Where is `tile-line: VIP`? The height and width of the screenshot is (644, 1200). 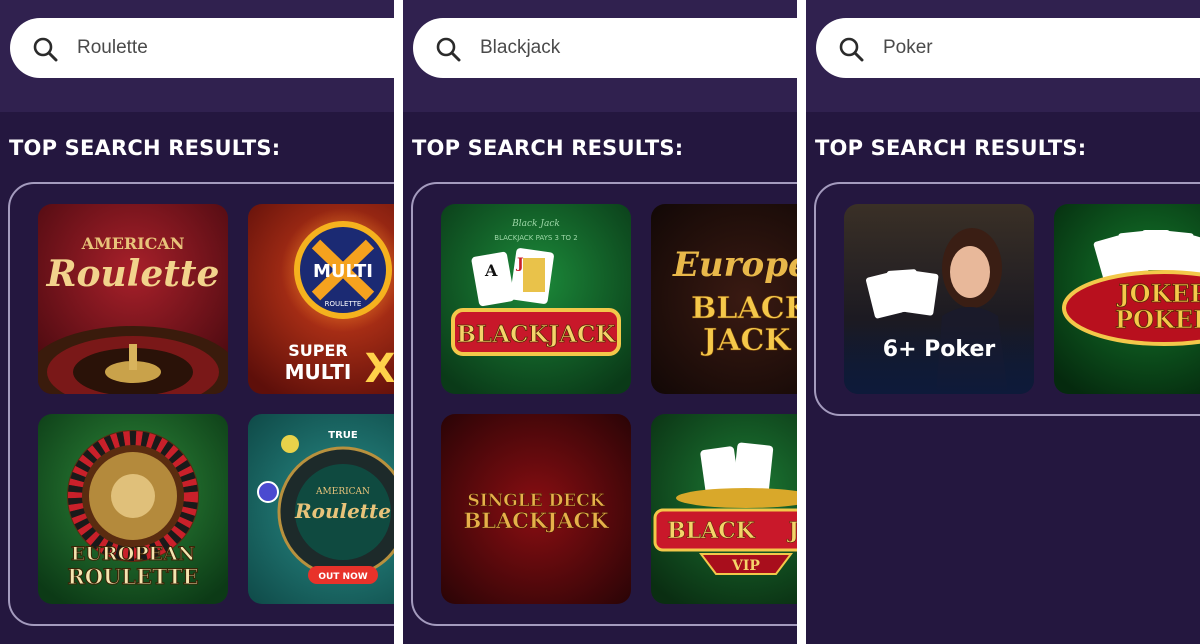 tile-line: VIP is located at coordinates (745, 566).